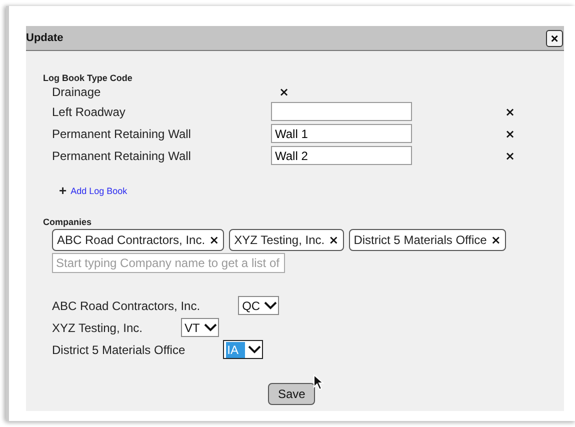 This screenshot has width=575, height=427. What do you see at coordinates (318, 382) in the screenshot?
I see `cursor-icon` at bounding box center [318, 382].